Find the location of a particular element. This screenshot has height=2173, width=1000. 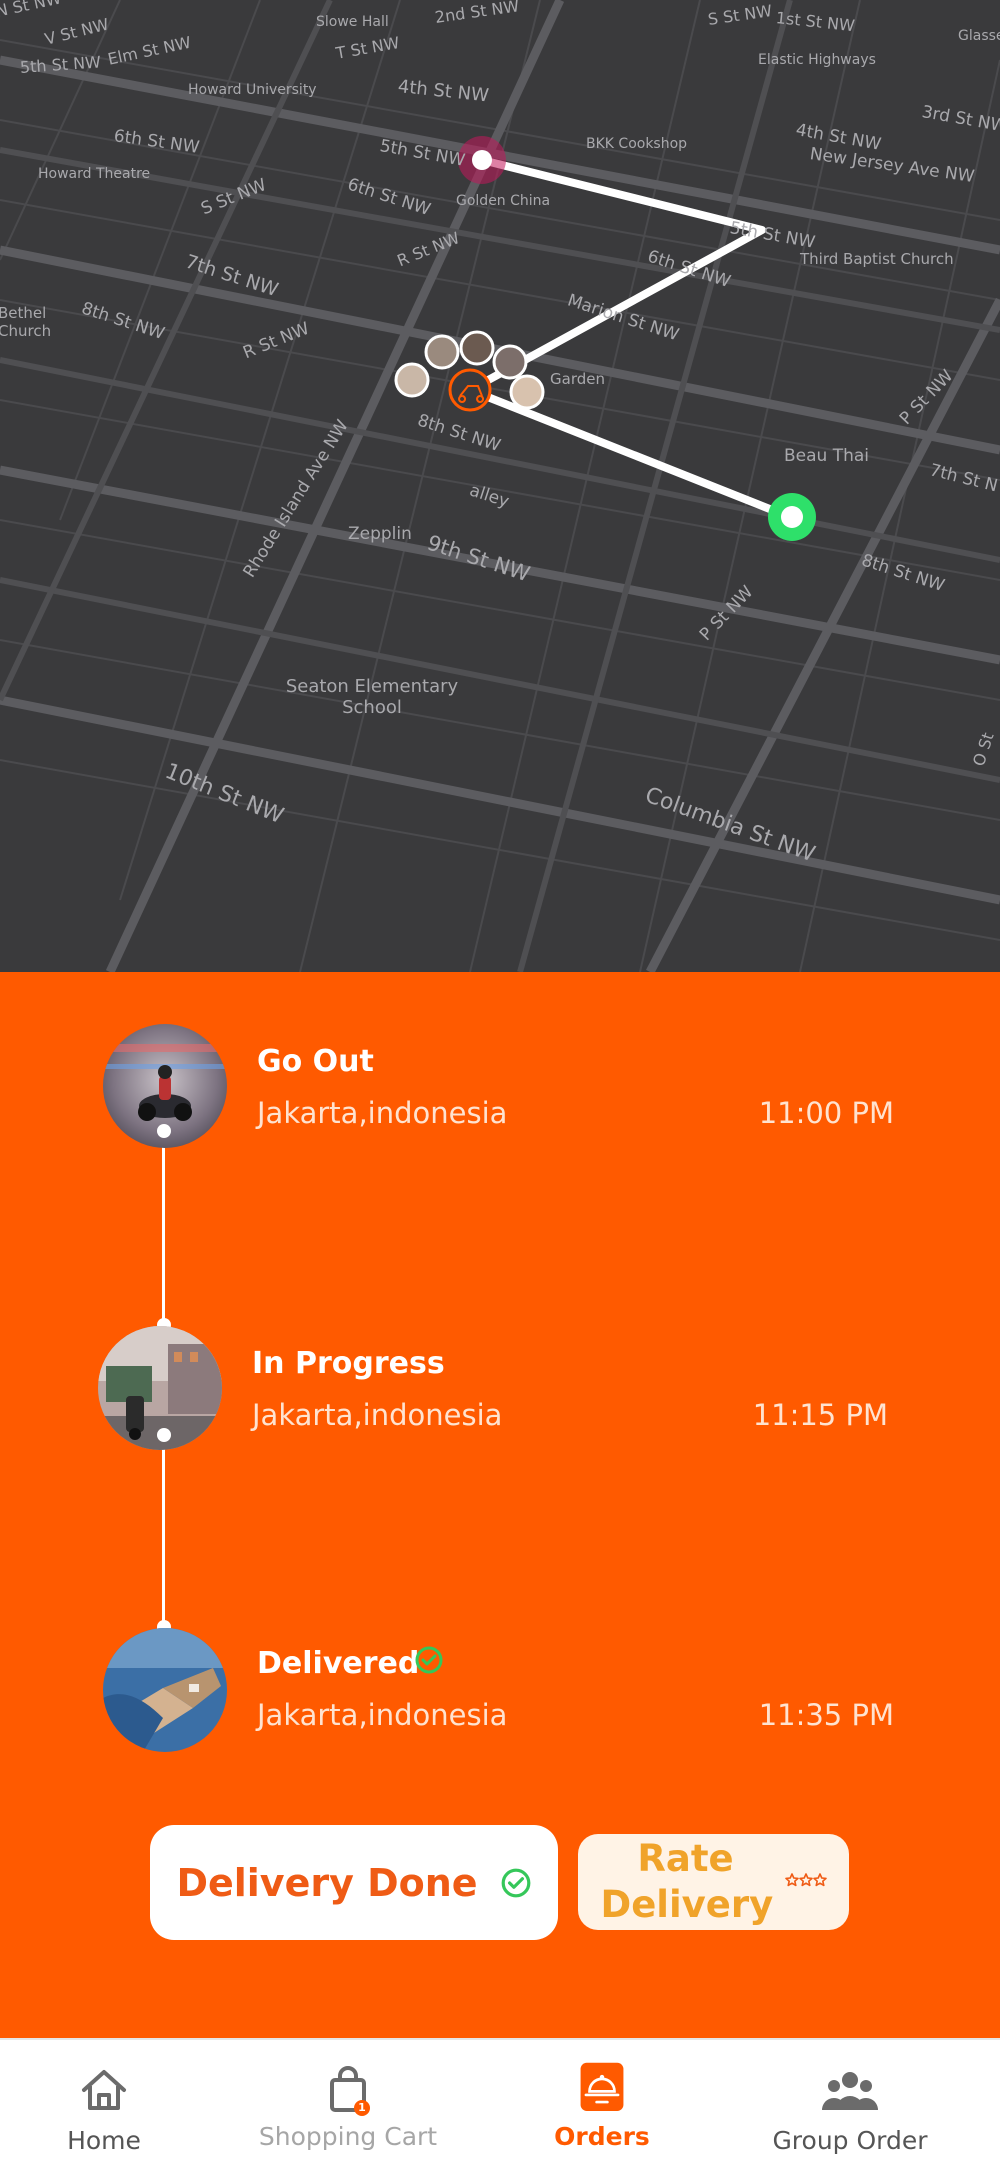

map-street-label: Bethel Church is located at coordinates (26, 322).